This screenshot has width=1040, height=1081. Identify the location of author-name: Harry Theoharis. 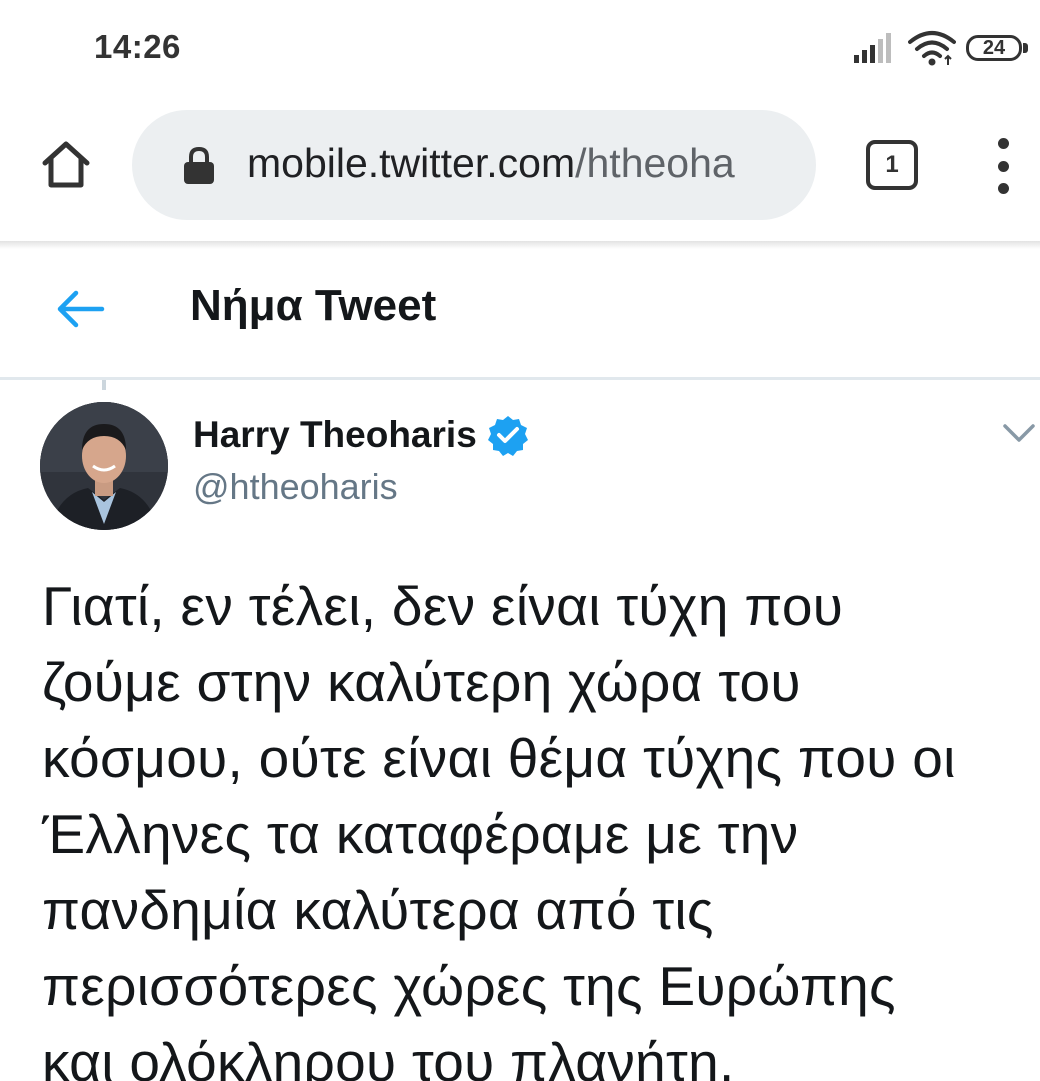
(335, 434).